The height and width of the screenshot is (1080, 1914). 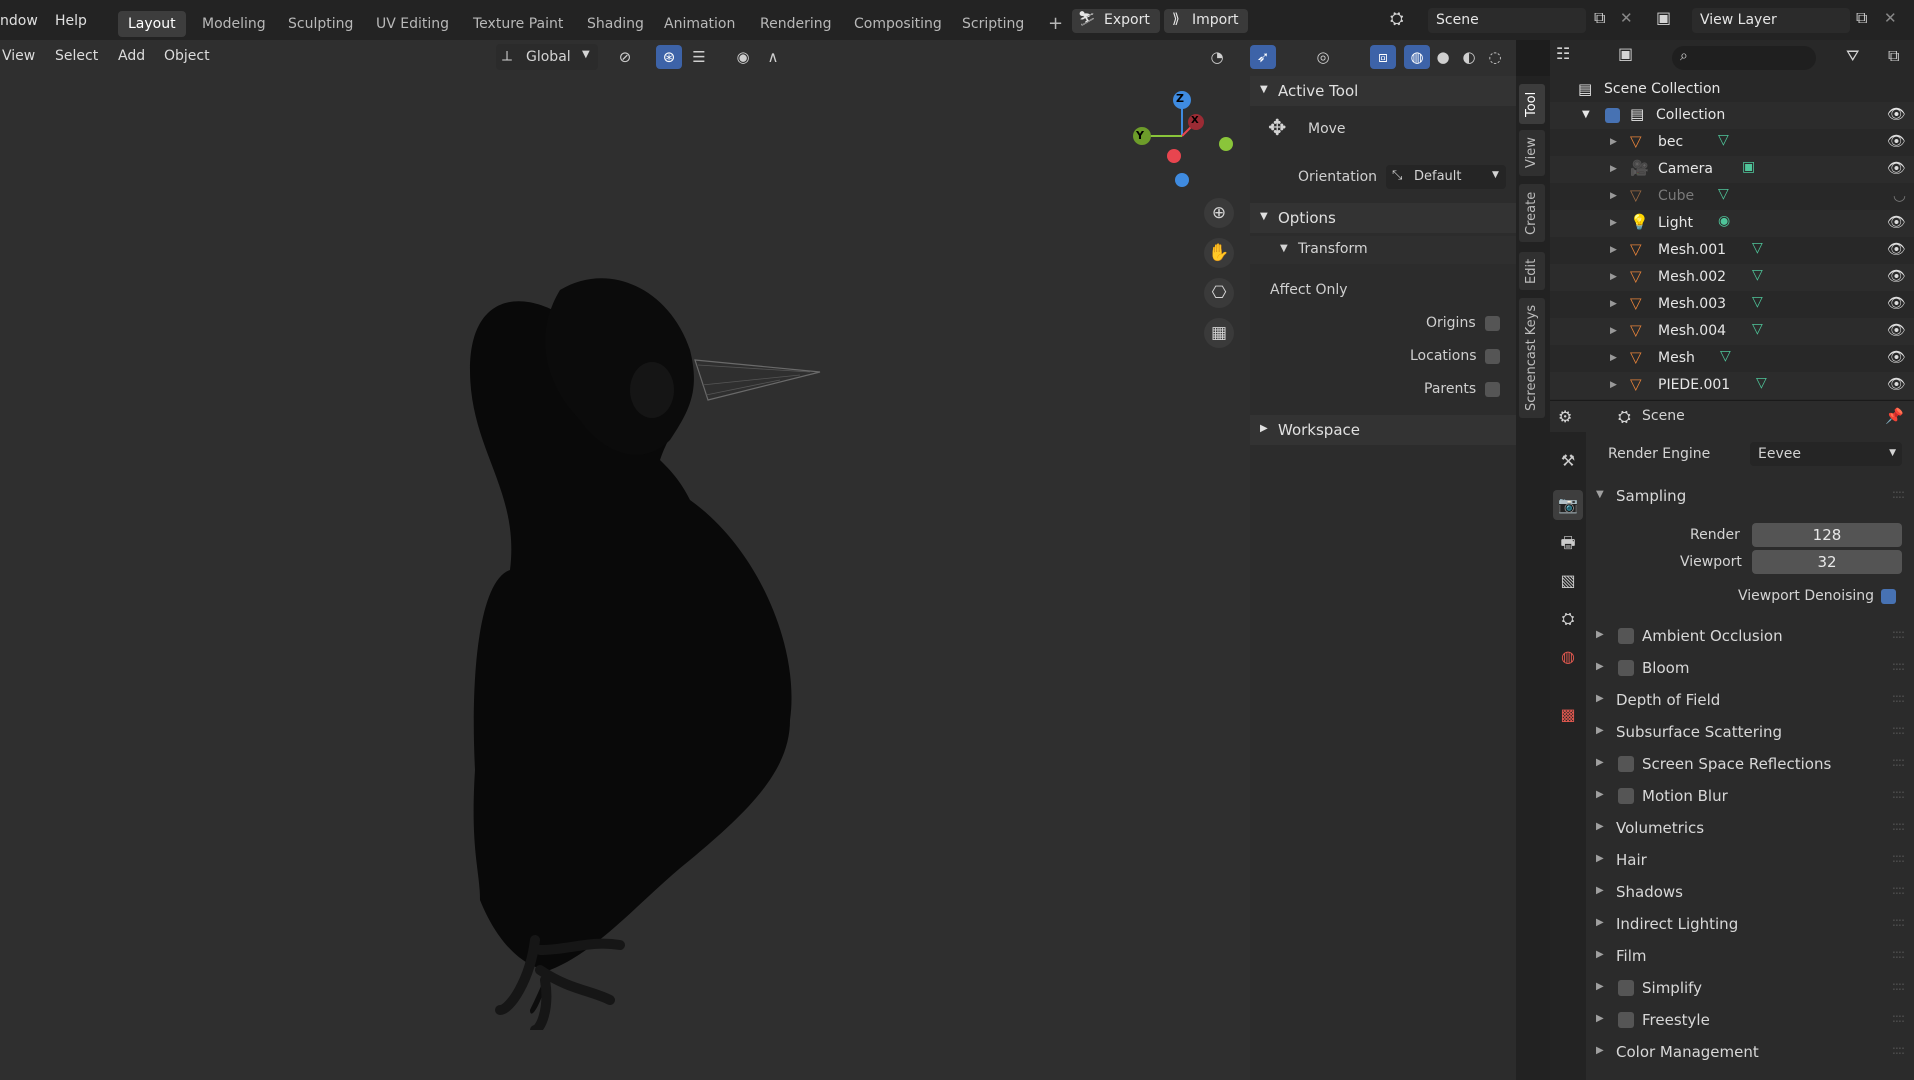 What do you see at coordinates (547, 57) in the screenshot?
I see `transform-orientation-dropdown: ⟂ Global ▼` at bounding box center [547, 57].